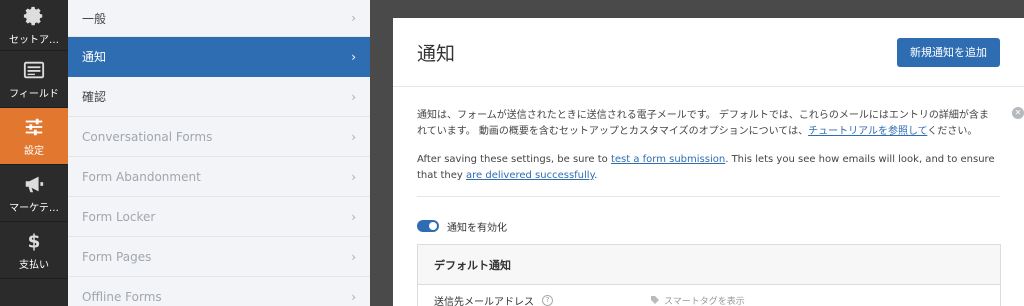  Describe the element at coordinates (547, 300) in the screenshot. I see `help-icon: ?` at that location.